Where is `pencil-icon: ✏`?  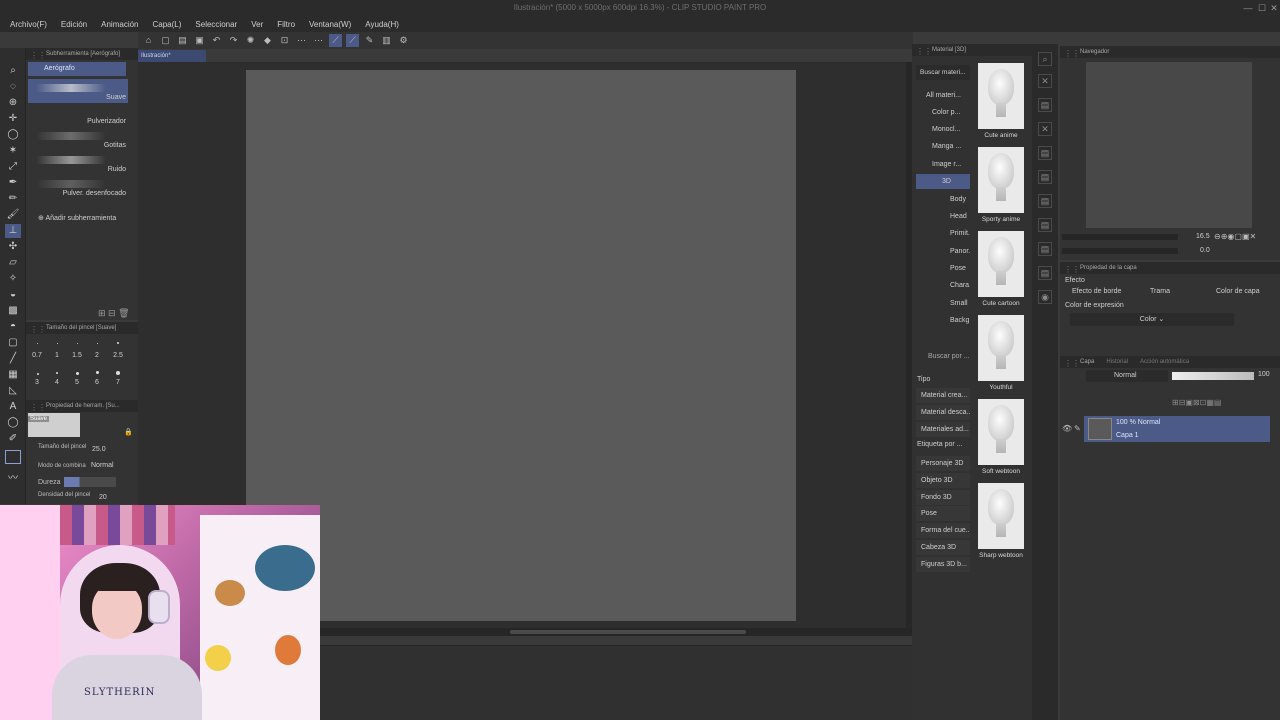 pencil-icon: ✏ is located at coordinates (13, 199).